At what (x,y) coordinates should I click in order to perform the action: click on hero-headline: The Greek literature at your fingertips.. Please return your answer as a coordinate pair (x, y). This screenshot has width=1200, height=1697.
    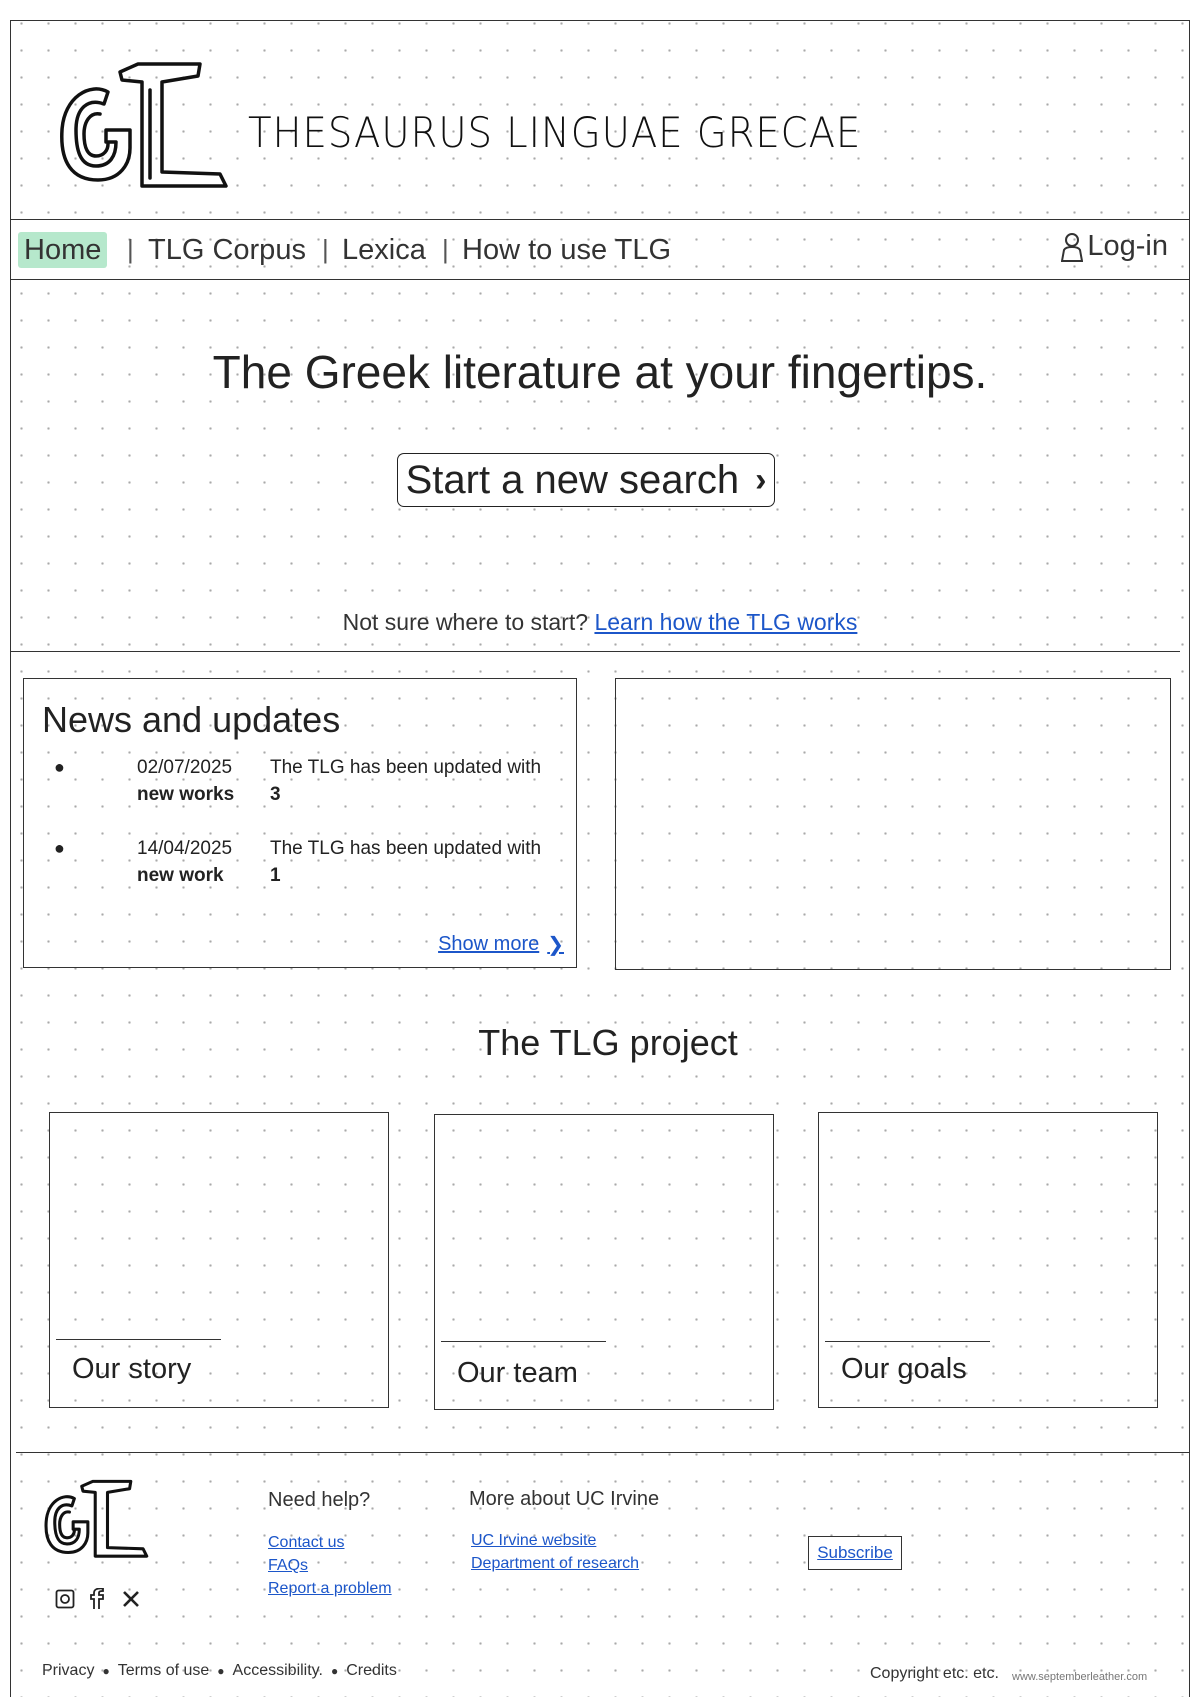
    Looking at the image, I should click on (600, 372).